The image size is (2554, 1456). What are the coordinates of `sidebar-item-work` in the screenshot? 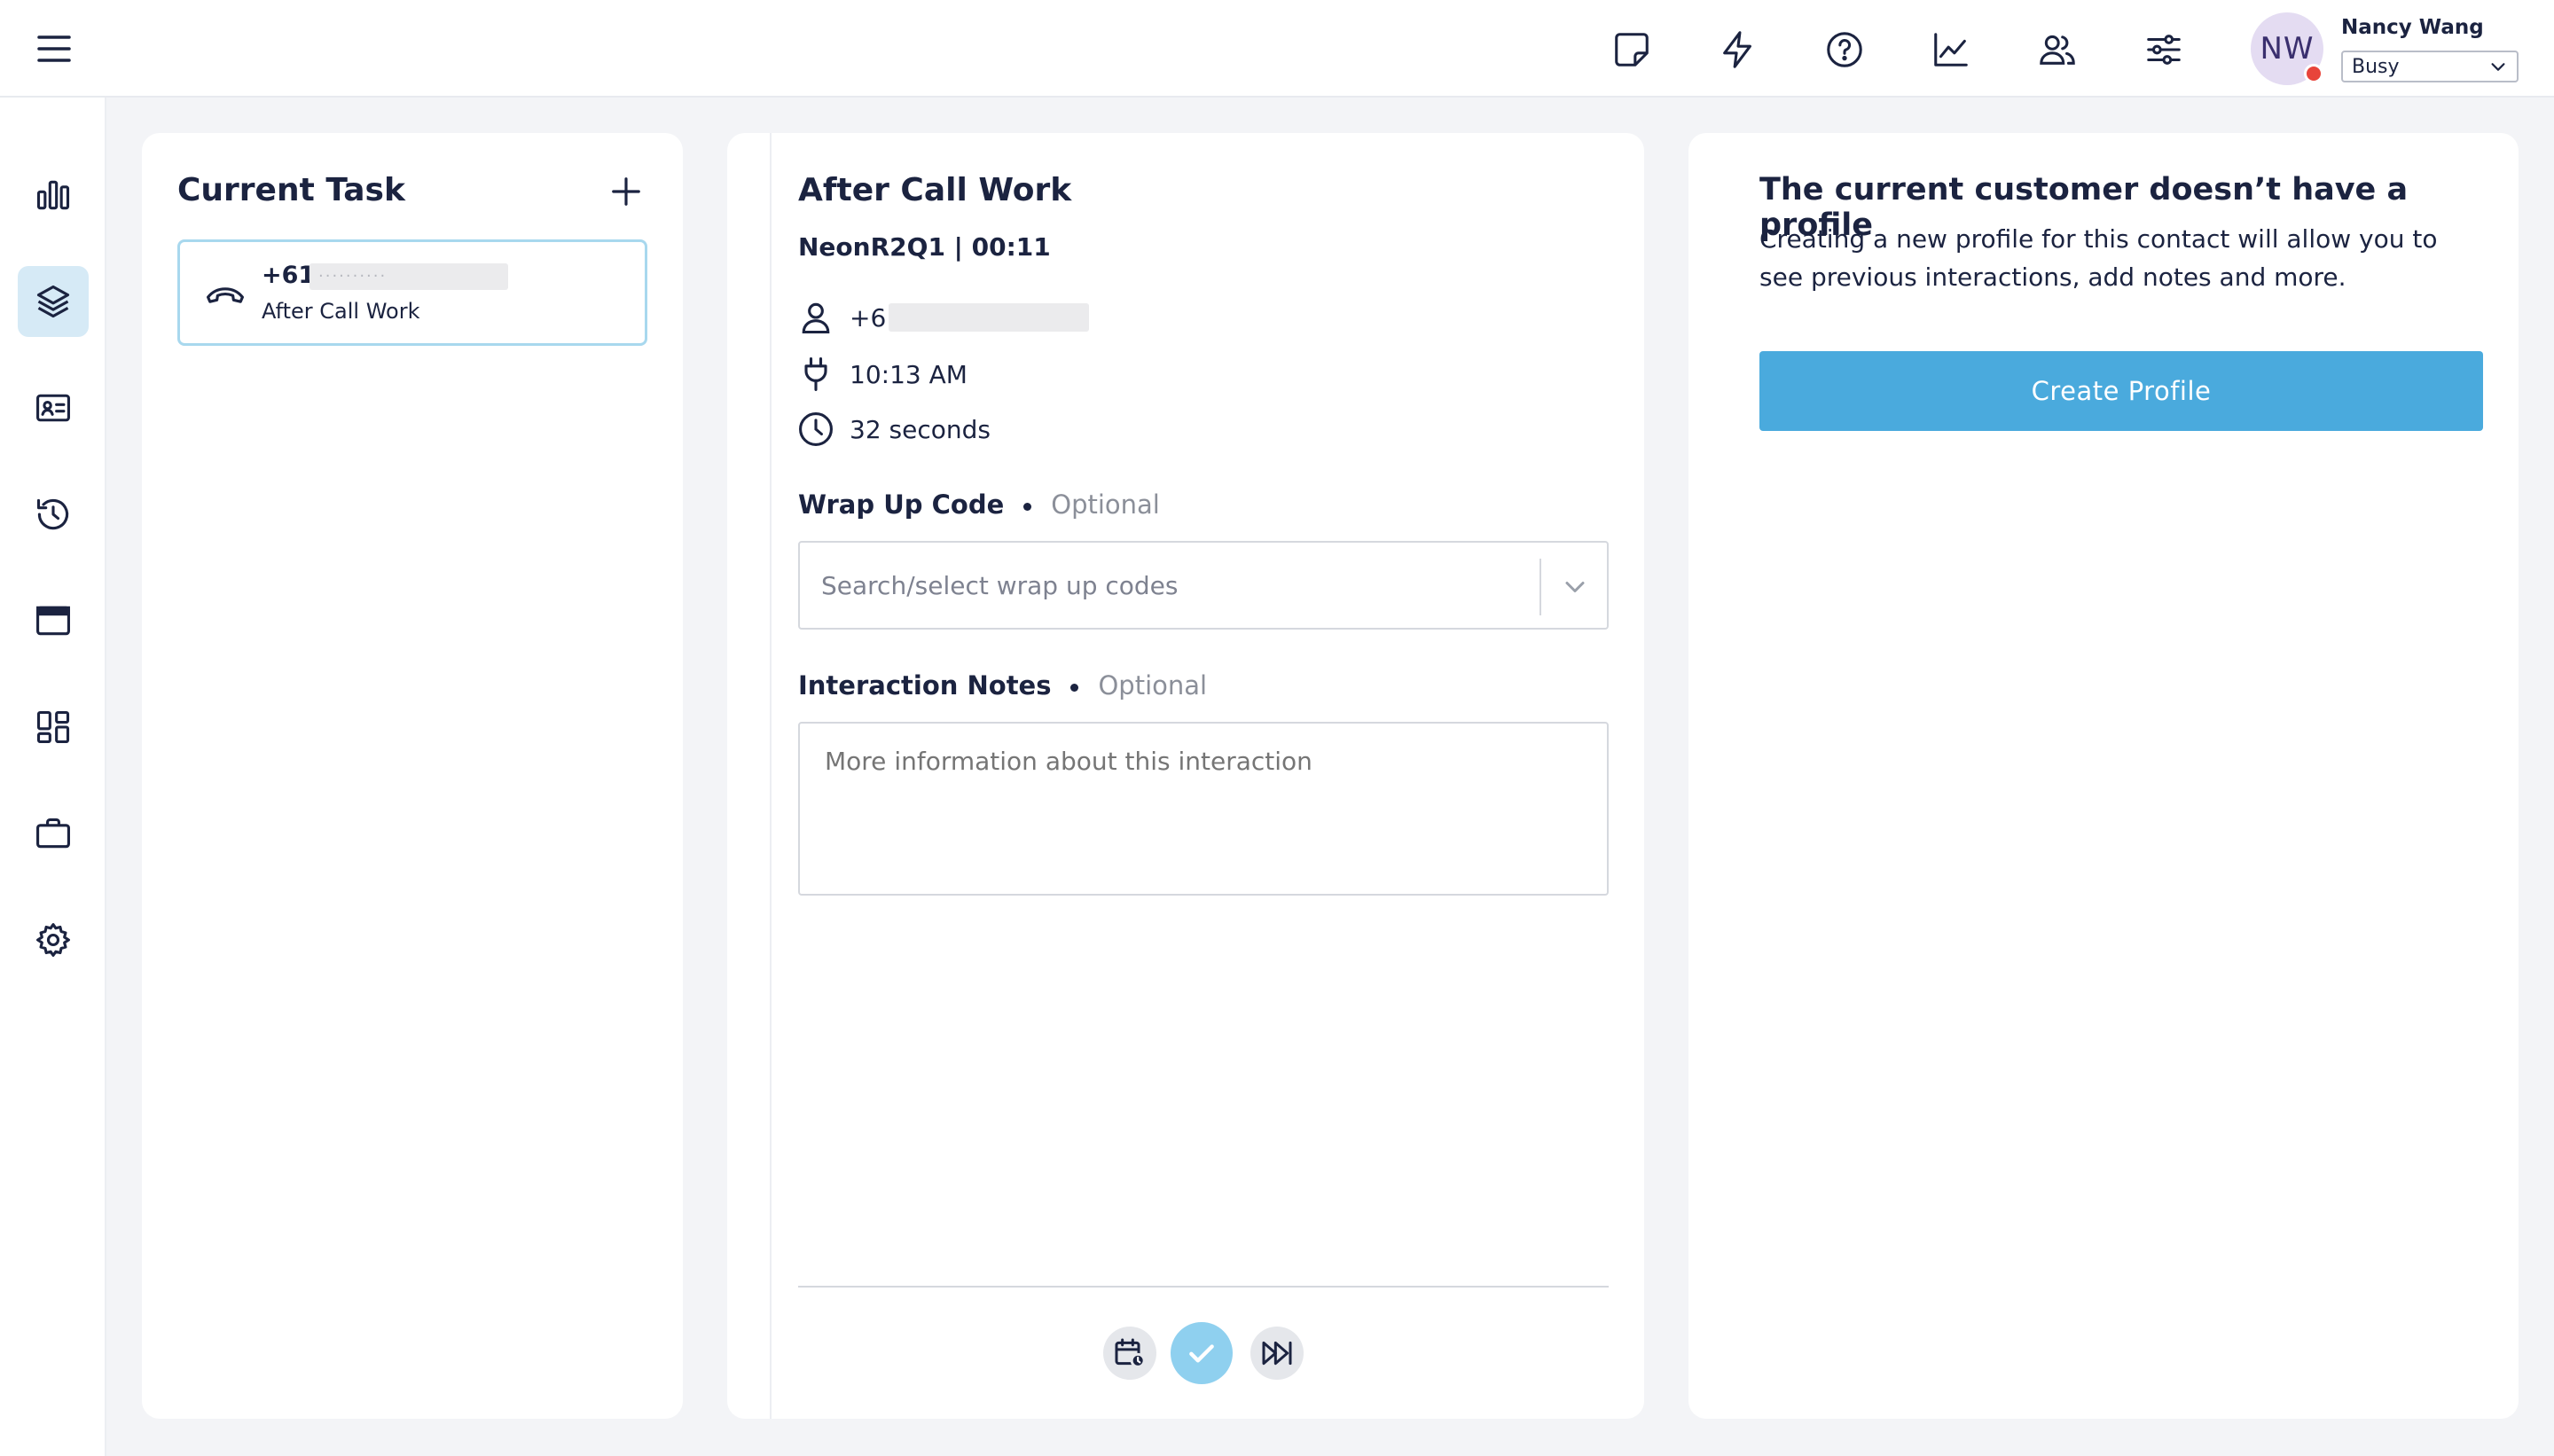 It's located at (53, 833).